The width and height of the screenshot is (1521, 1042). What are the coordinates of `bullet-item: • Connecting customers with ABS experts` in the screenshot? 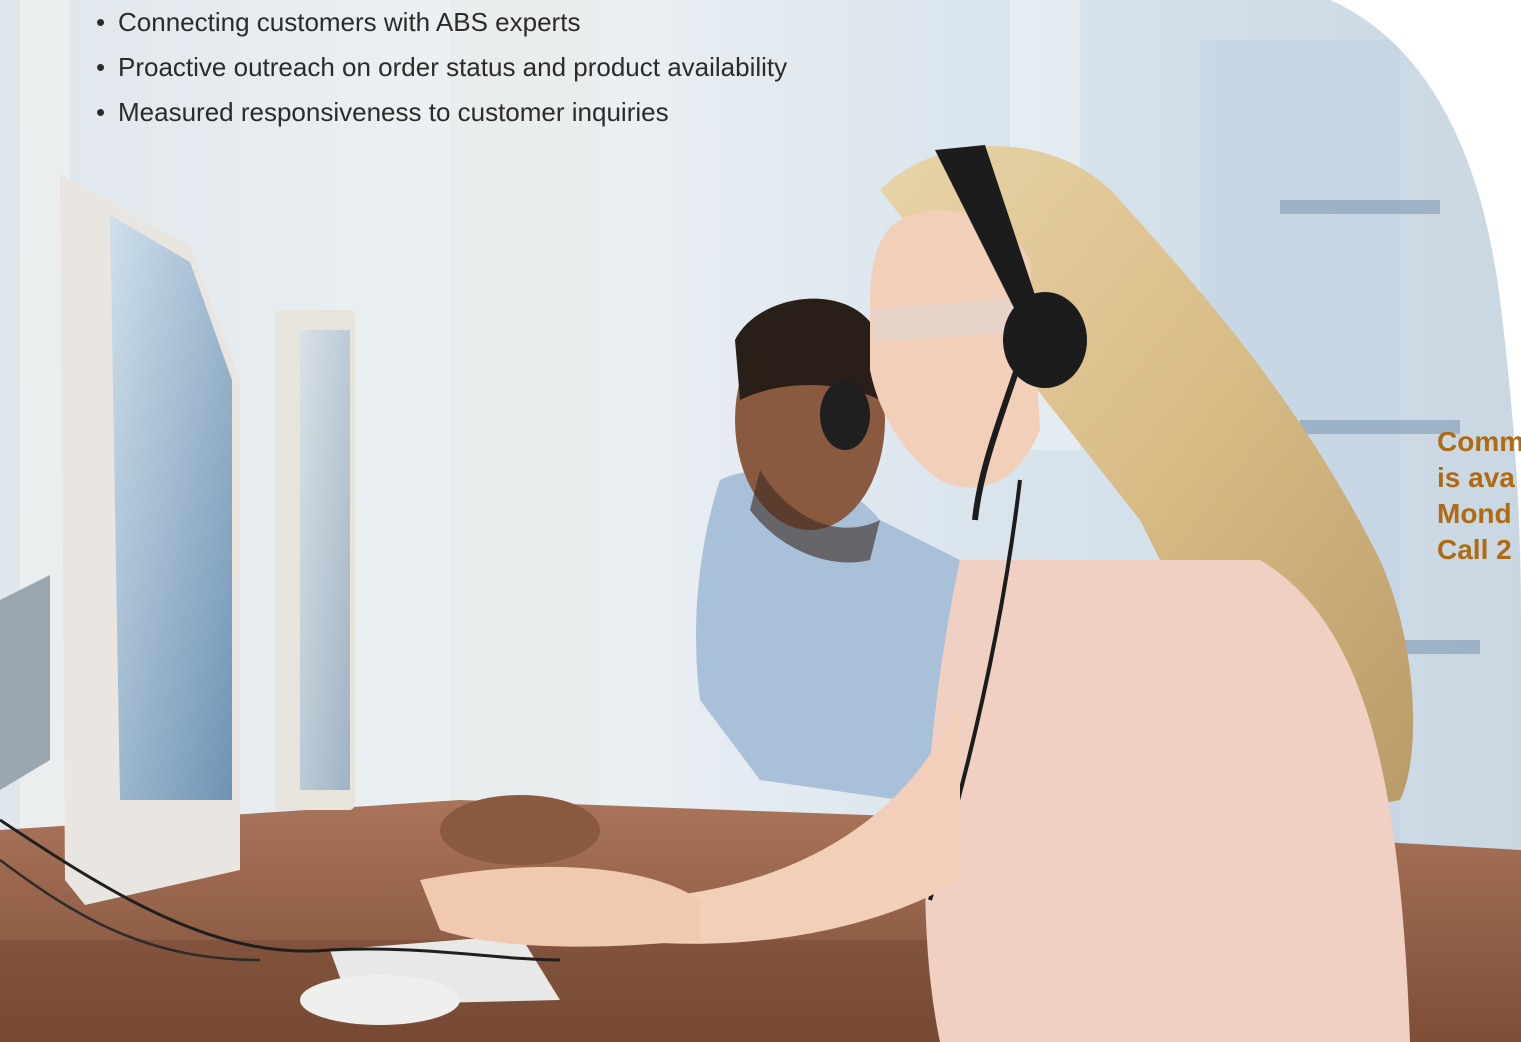 It's located at (441, 22).